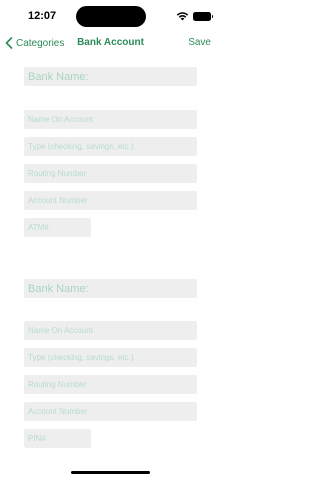 Image resolution: width=320 pixels, height=480 pixels. What do you see at coordinates (110, 411) in the screenshot?
I see `account-number-field-2: Account Number` at bounding box center [110, 411].